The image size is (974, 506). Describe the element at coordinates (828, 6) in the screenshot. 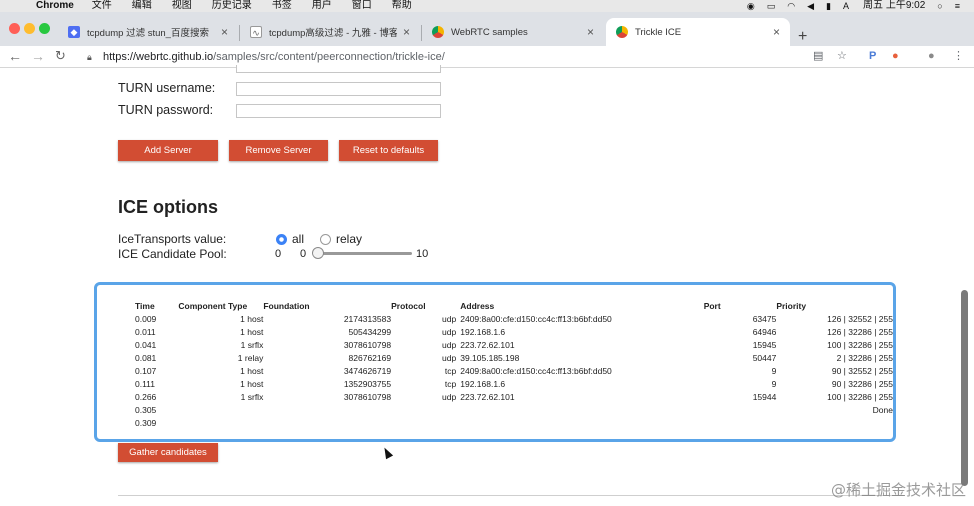

I see `battery-icon: ▮` at that location.